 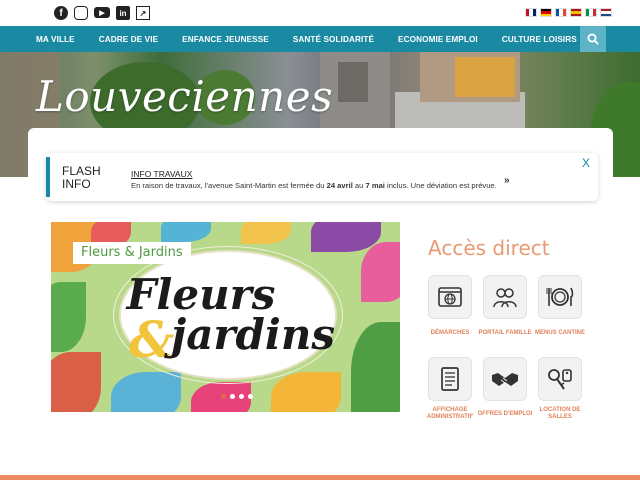 What do you see at coordinates (507, 180) in the screenshot?
I see `next-arrow-icon: »` at bounding box center [507, 180].